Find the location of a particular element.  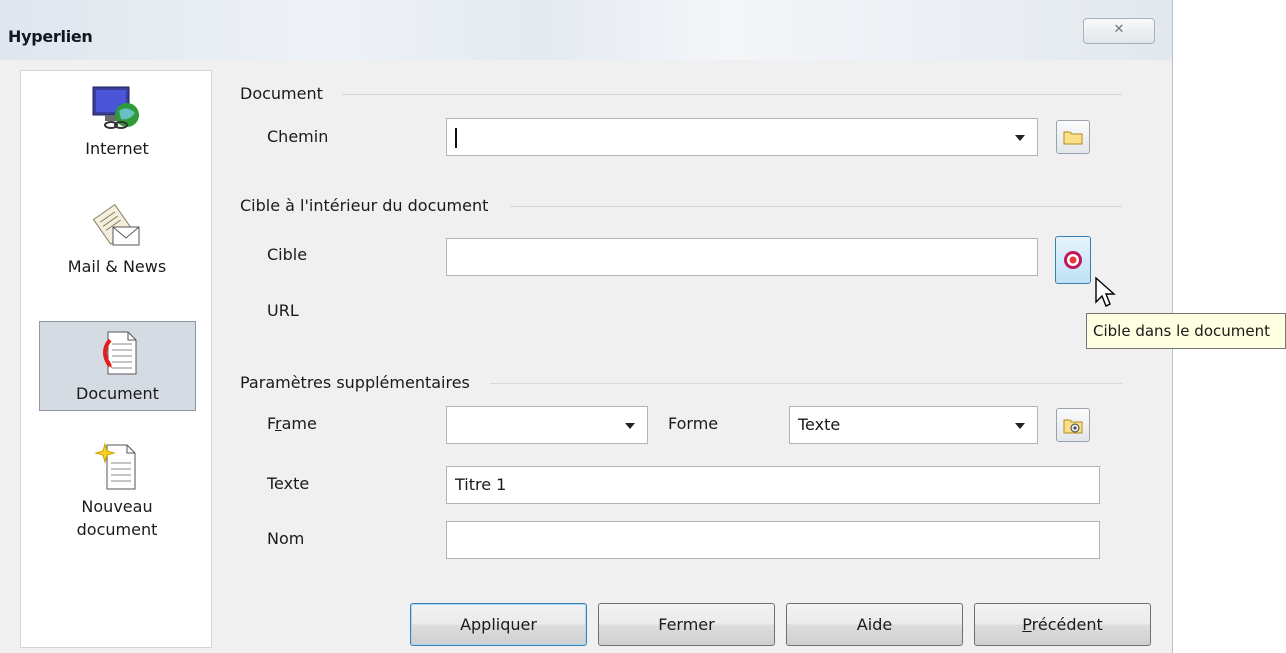

sidebar-item-label: Internet is located at coordinates (117, 148).